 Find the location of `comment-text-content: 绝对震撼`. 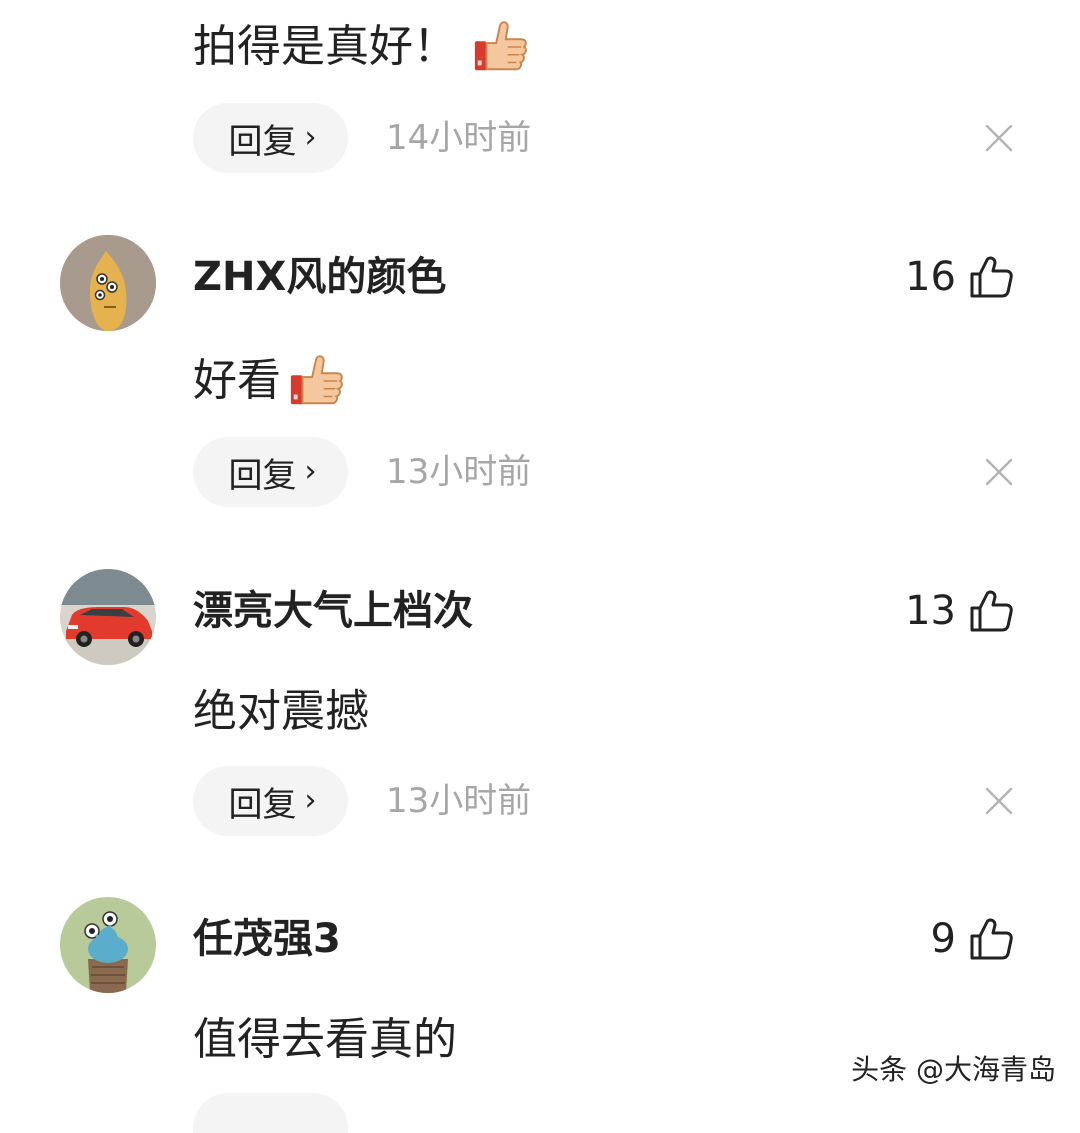

comment-text-content: 绝对震撼 is located at coordinates (281, 711).